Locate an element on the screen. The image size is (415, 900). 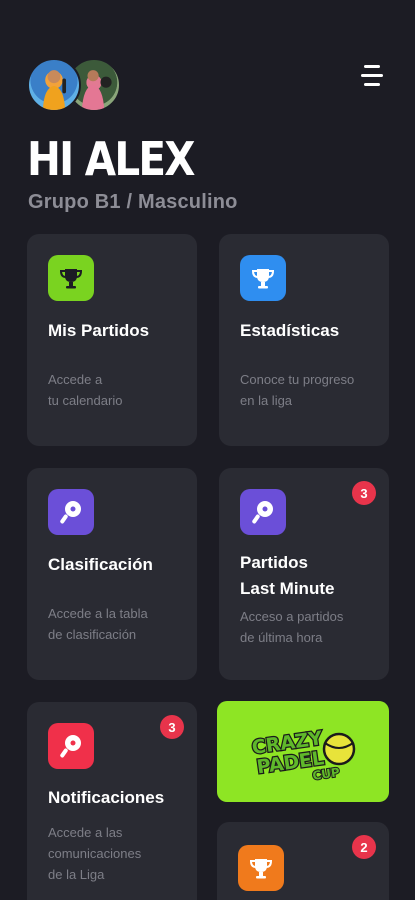
card-description: Conoce tu progreso en la liga is located at coordinates (297, 390).